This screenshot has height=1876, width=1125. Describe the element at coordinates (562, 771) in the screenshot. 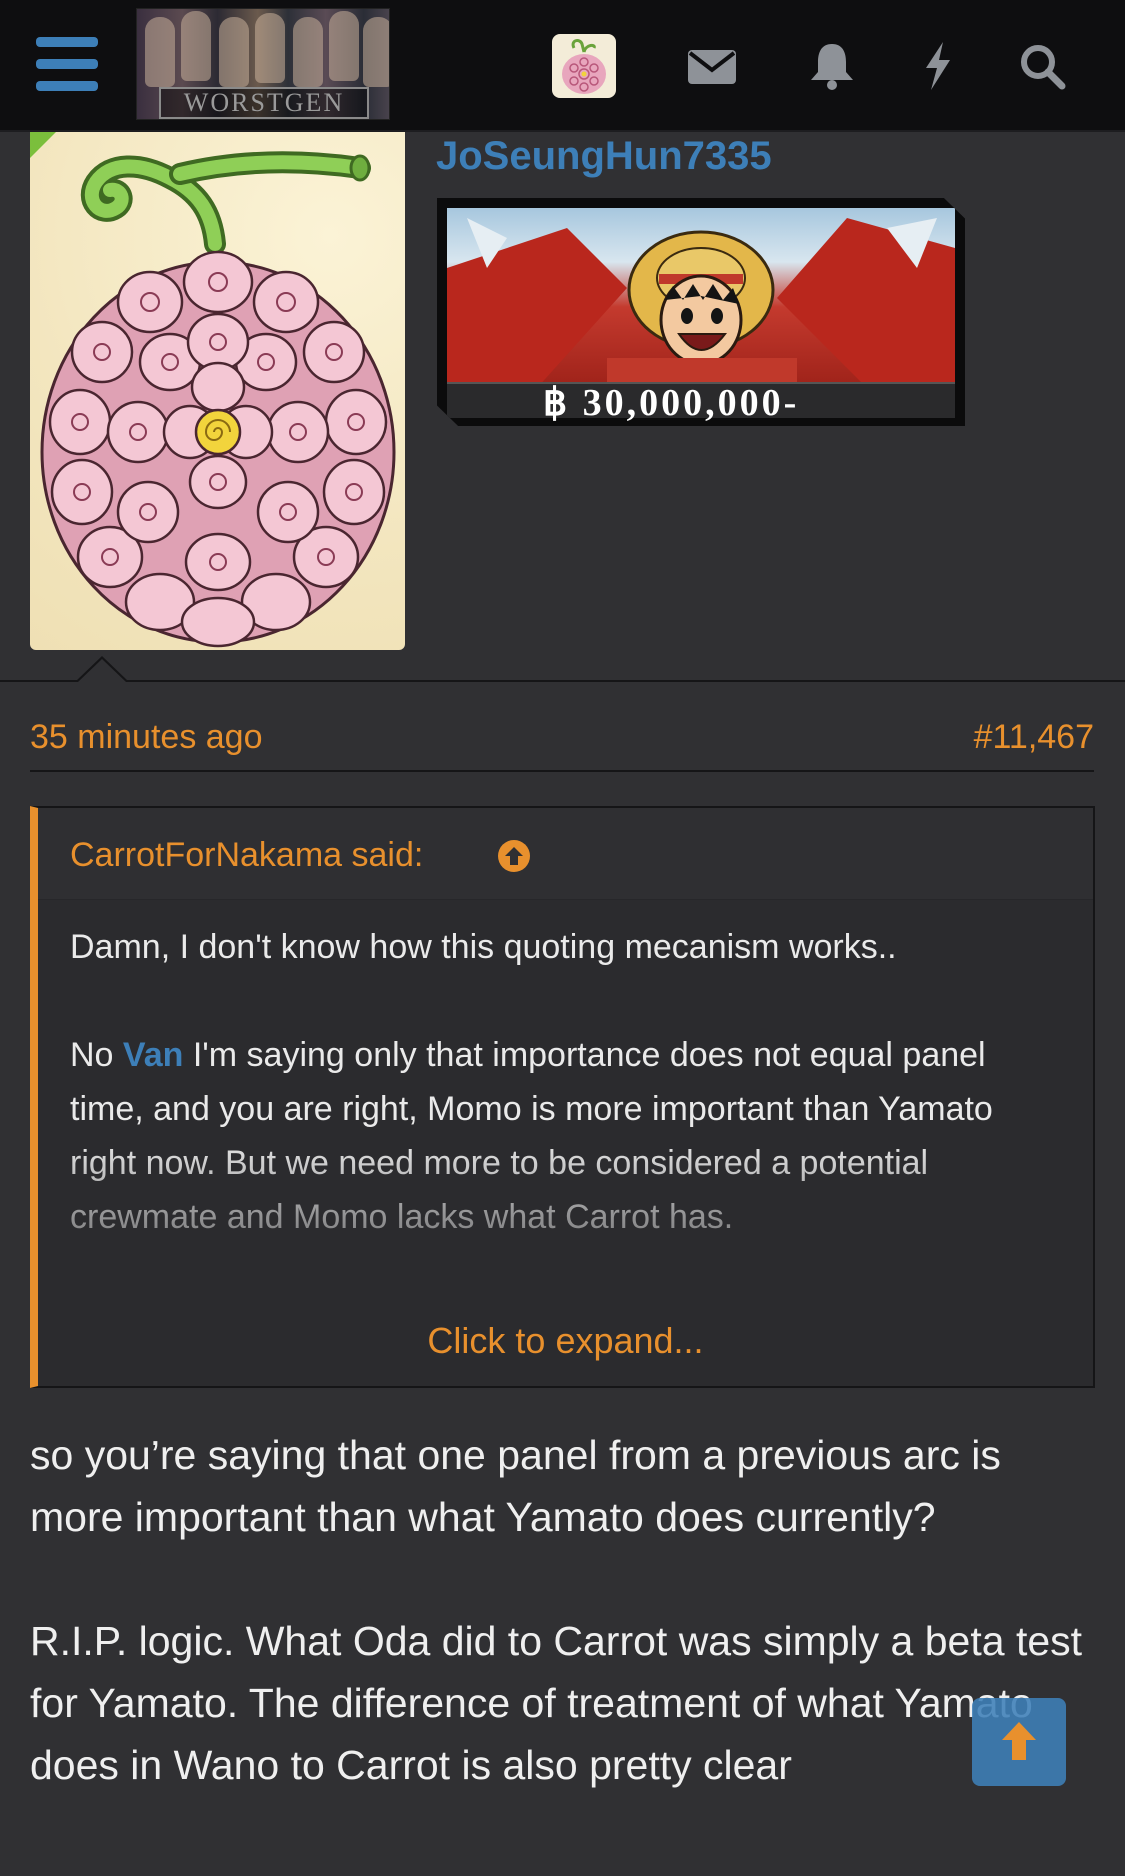

I see `meta-divider` at that location.